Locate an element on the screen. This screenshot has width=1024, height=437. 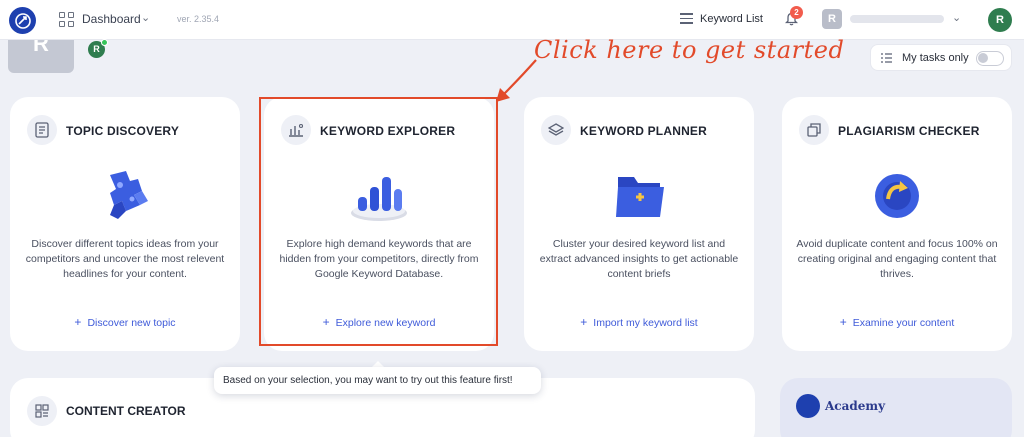
layout-grid-icon is located at coordinates (42, 411).